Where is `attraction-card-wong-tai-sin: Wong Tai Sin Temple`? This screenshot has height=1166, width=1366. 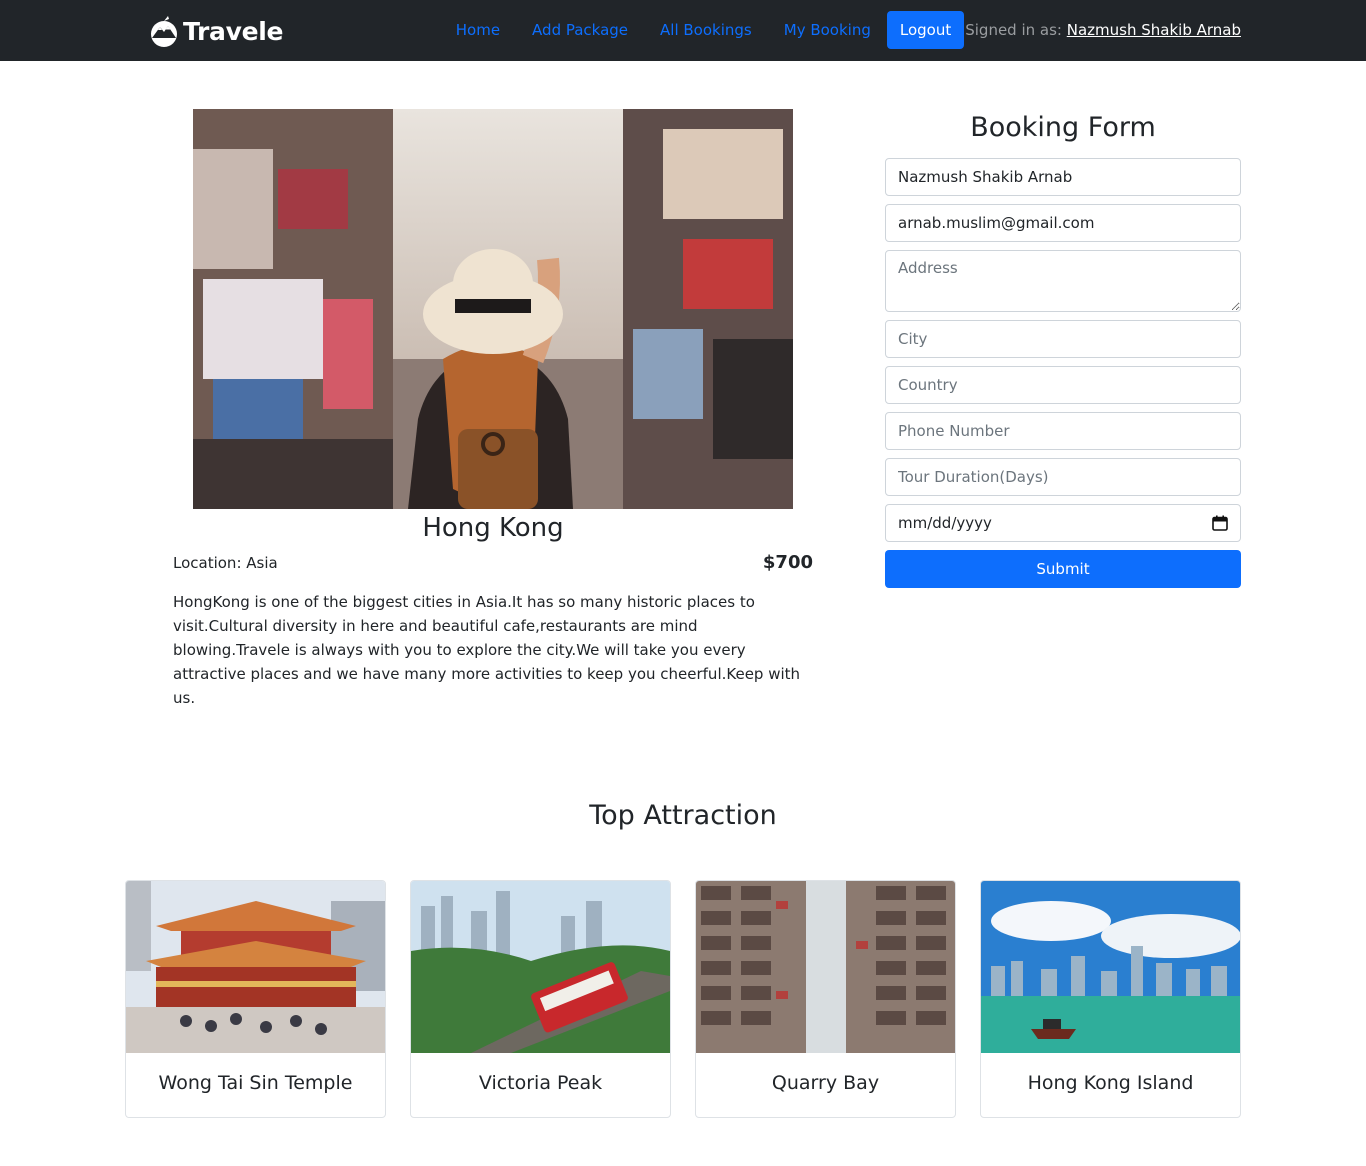 attraction-card-wong-tai-sin: Wong Tai Sin Temple is located at coordinates (255, 999).